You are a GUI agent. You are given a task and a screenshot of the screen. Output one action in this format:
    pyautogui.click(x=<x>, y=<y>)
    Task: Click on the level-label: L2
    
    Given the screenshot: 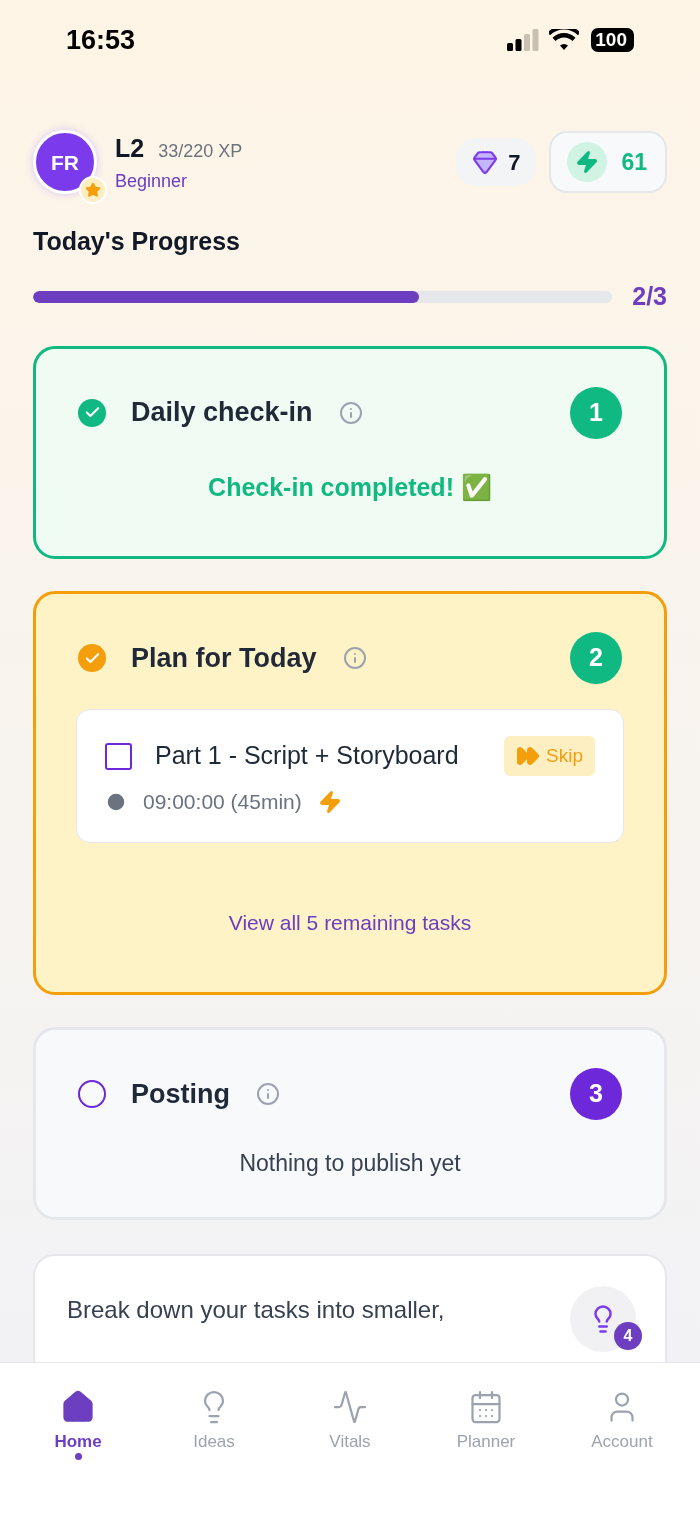 What is the action you would take?
    pyautogui.click(x=130, y=148)
    